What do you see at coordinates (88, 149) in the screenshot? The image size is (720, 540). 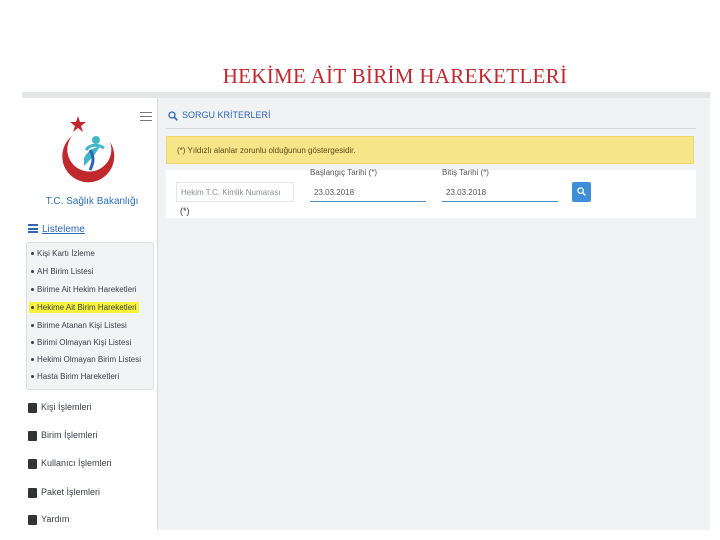 I see `ministry-logo` at bounding box center [88, 149].